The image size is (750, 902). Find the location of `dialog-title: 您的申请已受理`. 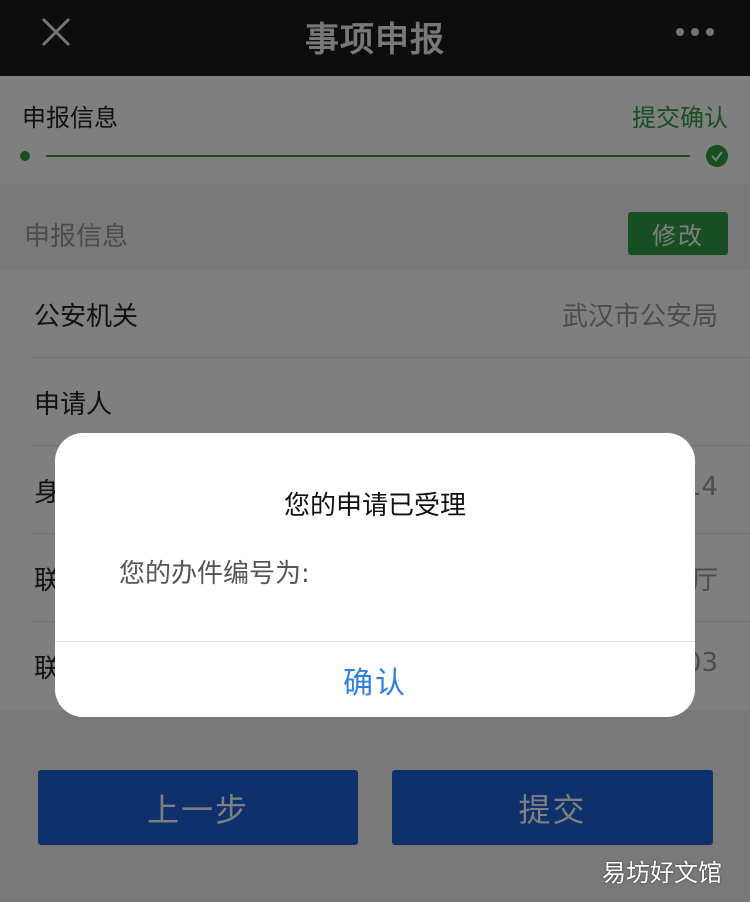

dialog-title: 您的申请已受理 is located at coordinates (374, 506).